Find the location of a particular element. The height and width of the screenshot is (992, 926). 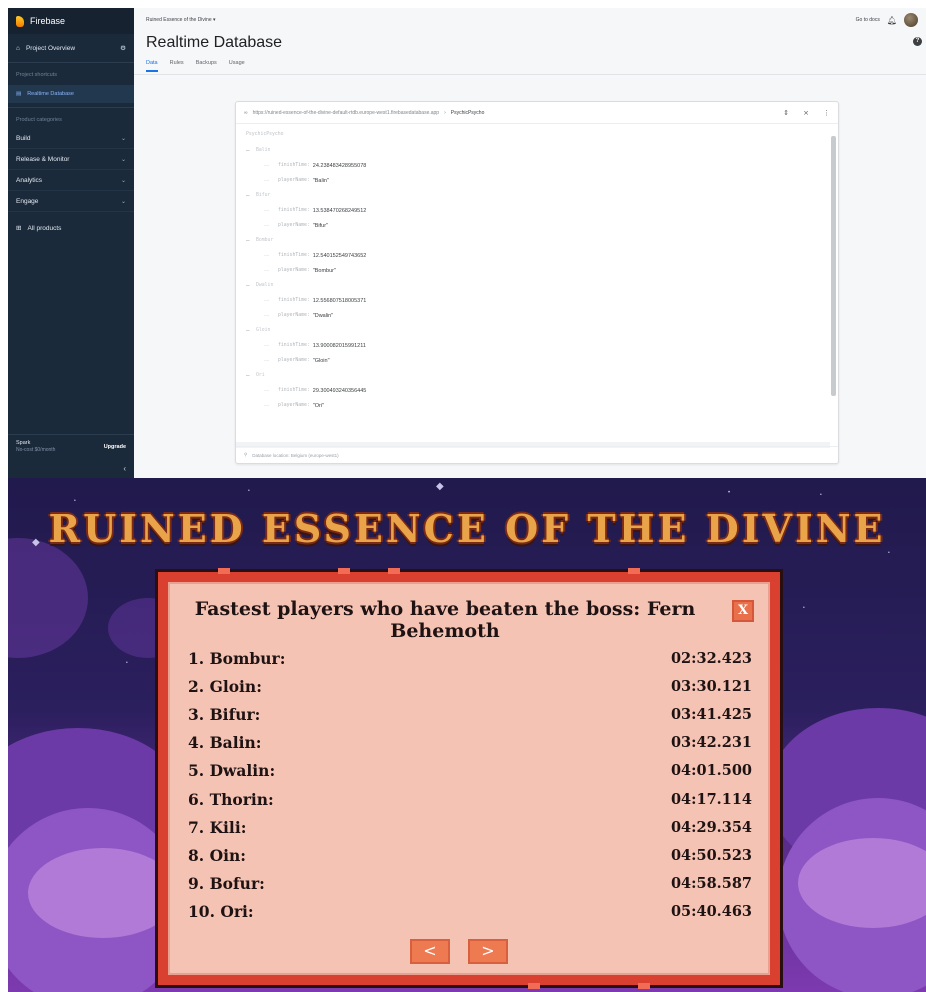

tree-leaf: — playerName: "Bombur" is located at coordinates (539, 270).